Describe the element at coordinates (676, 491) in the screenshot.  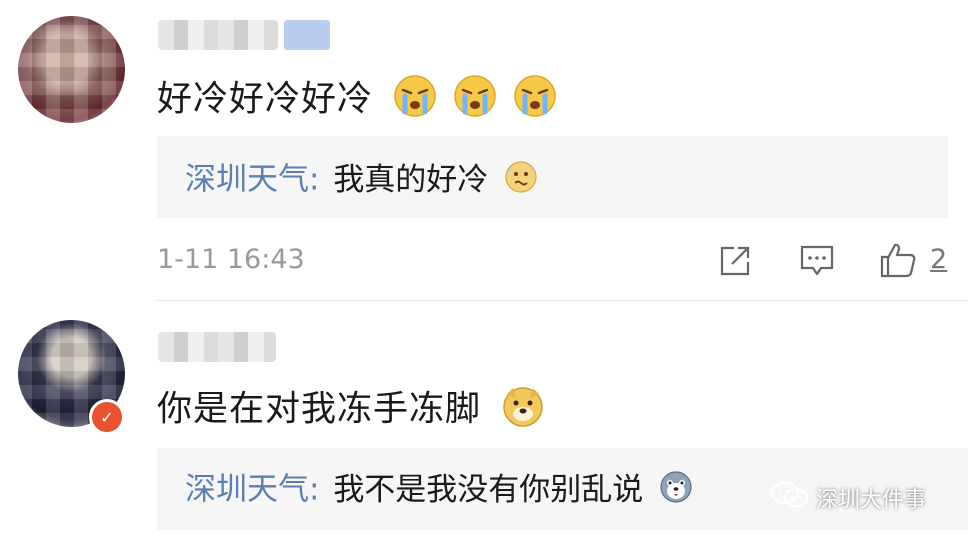
I see `husky-face-icon` at that location.